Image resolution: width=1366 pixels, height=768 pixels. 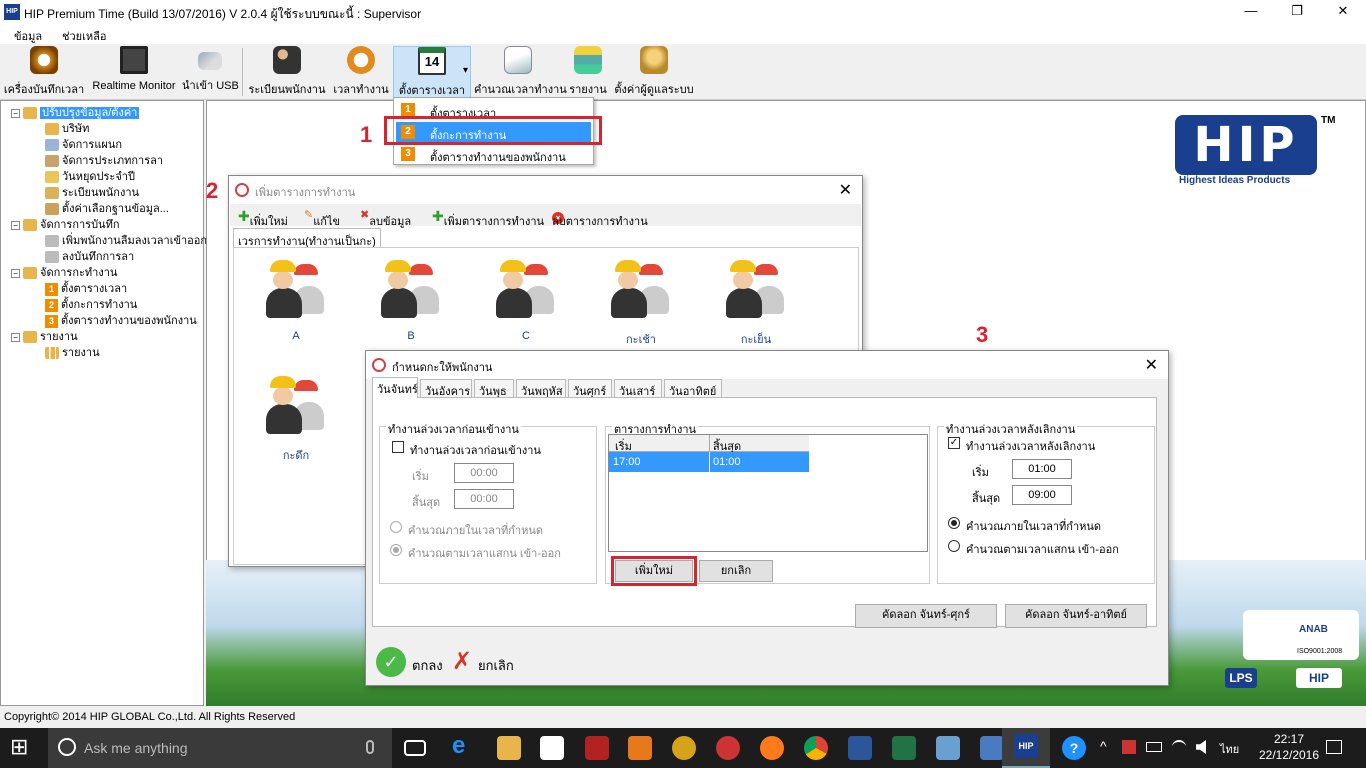 I want to click on language-indicator: ไทย, so click(x=1229, y=749).